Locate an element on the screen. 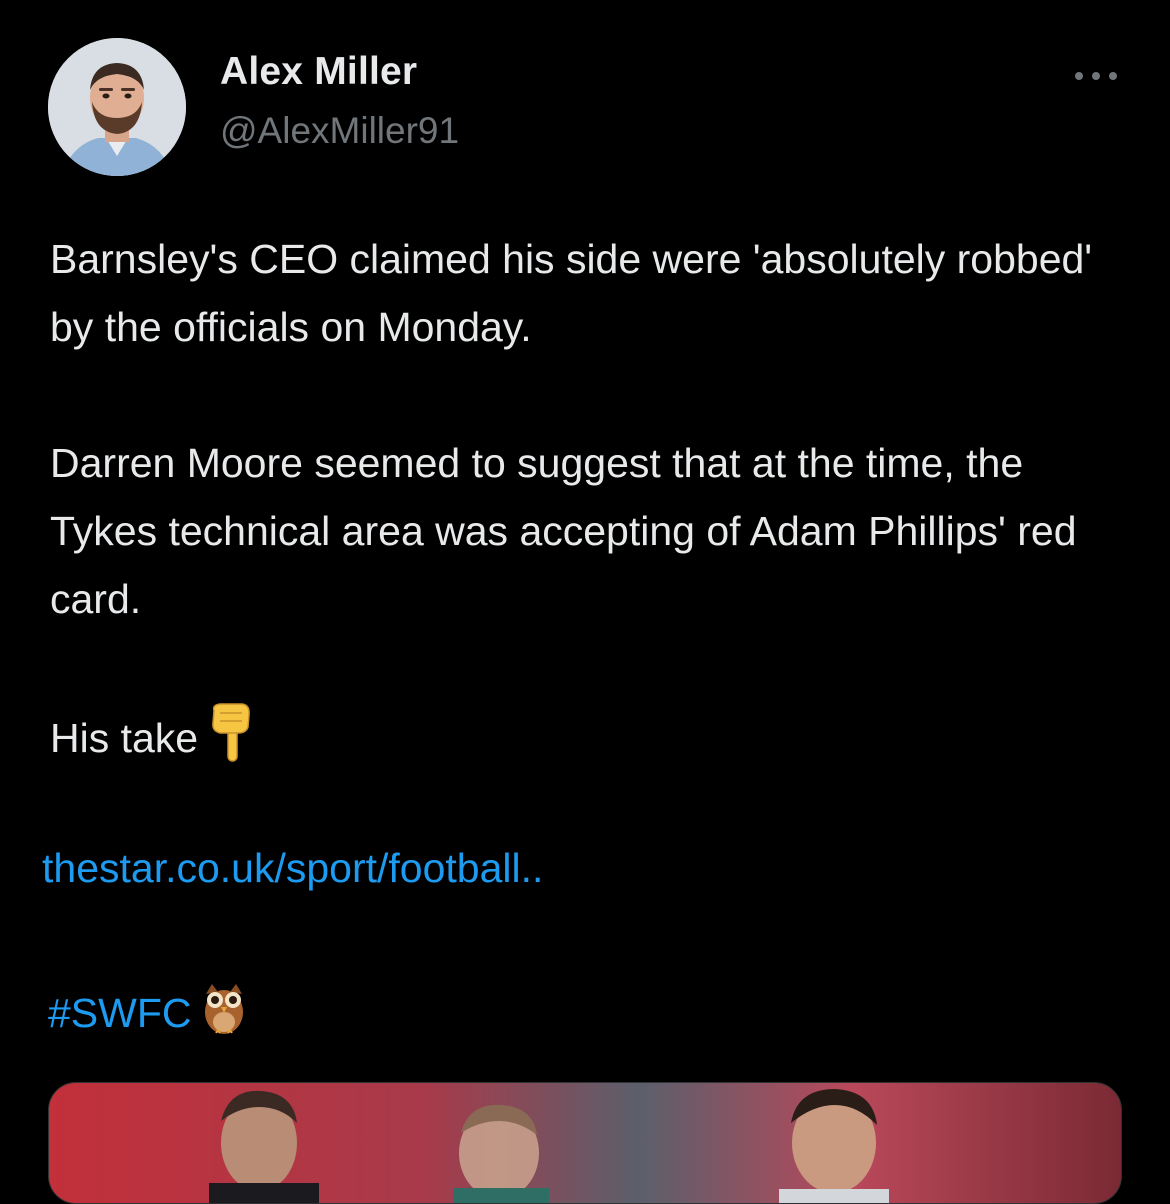 Image resolution: width=1170 pixels, height=1204 pixels. football-players-photo-icon is located at coordinates (585, 1143).